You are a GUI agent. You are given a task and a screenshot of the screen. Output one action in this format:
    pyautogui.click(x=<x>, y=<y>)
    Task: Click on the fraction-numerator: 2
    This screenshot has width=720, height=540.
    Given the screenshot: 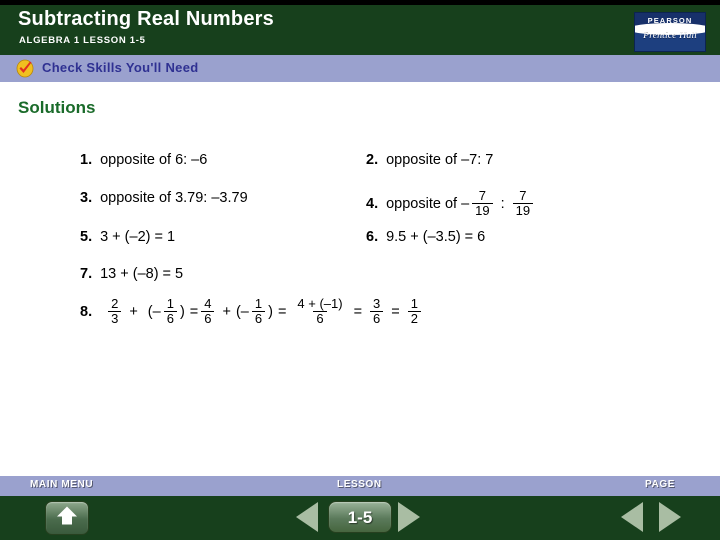 What is the action you would take?
    pyautogui.click(x=115, y=303)
    